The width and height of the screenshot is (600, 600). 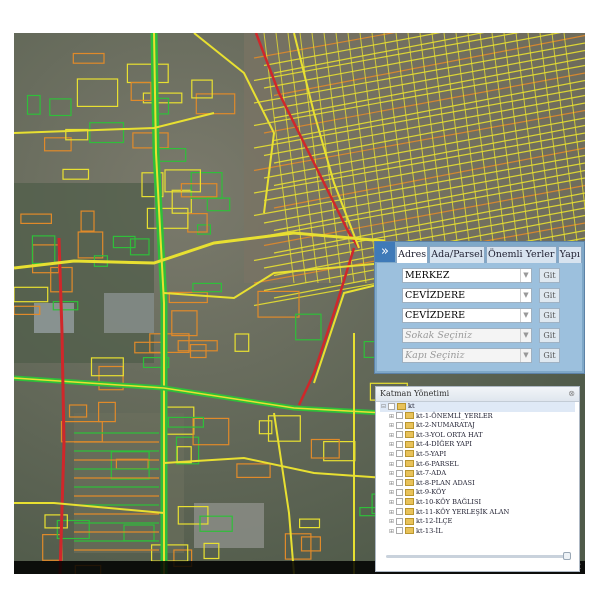 What do you see at coordinates (549, 335) in the screenshot?
I see `street-go-button: Git` at bounding box center [549, 335].